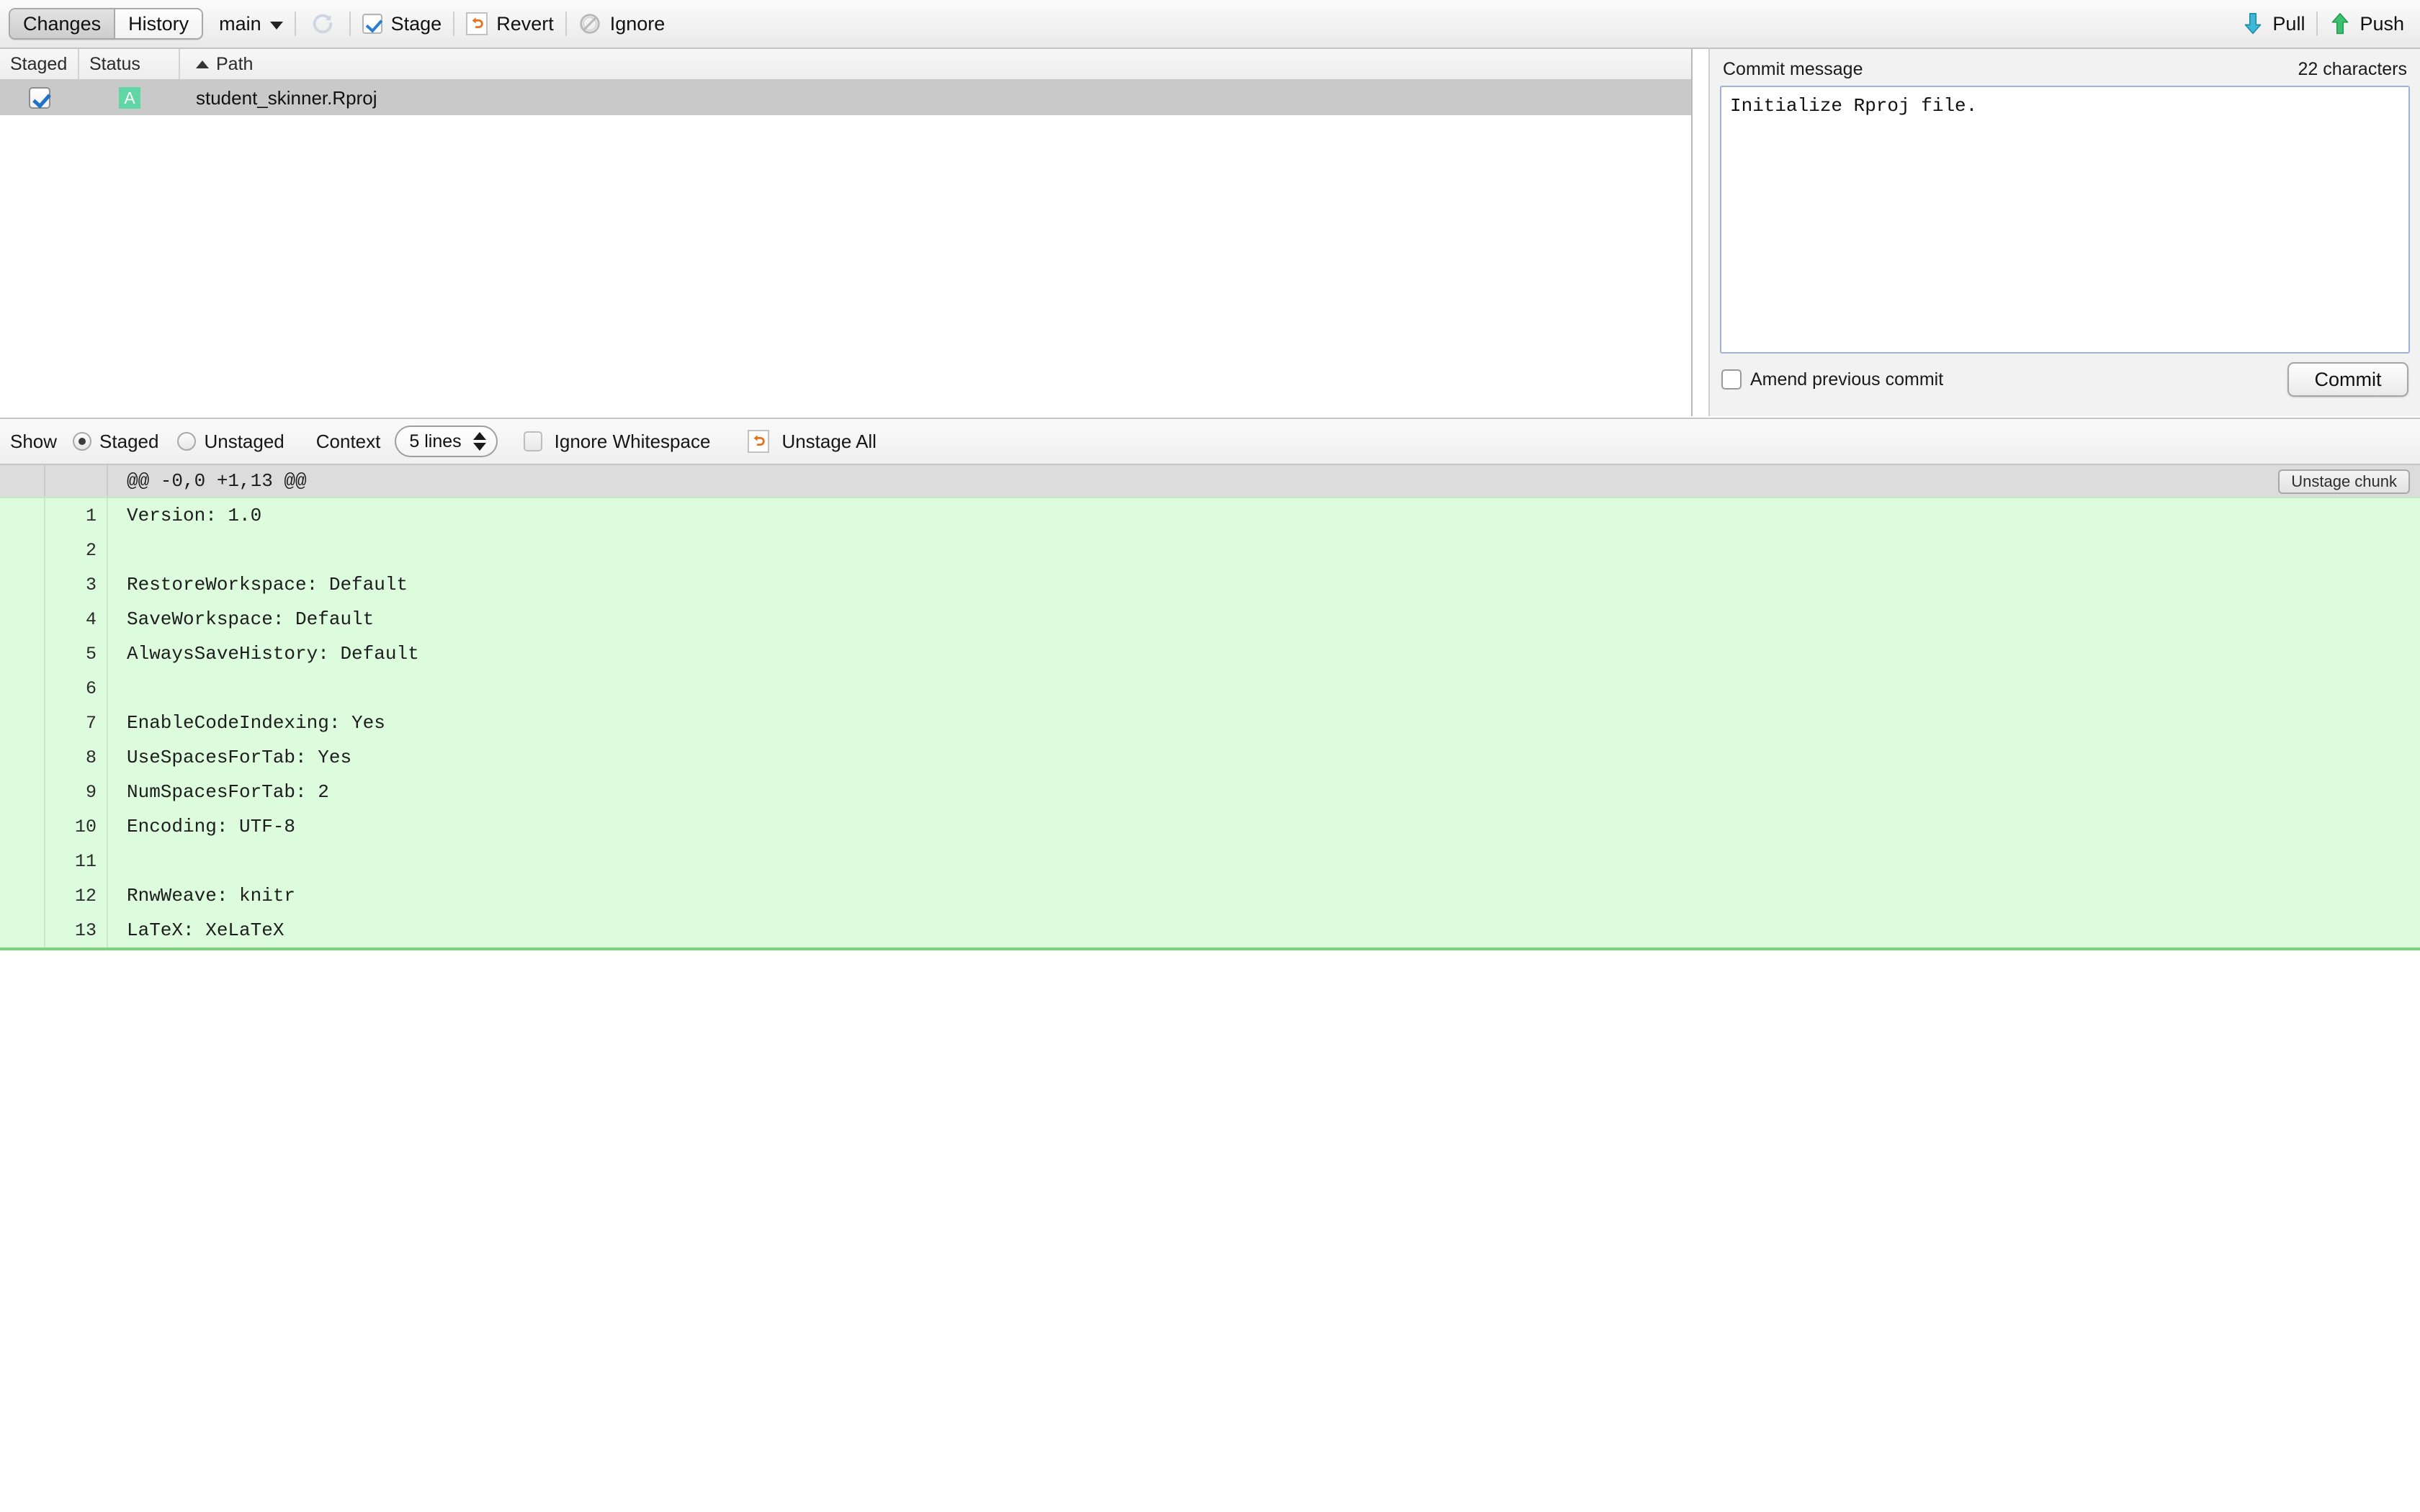 The width and height of the screenshot is (2420, 1512). I want to click on amend-previous-commit-checkbox: Amend previous commit, so click(1832, 379).